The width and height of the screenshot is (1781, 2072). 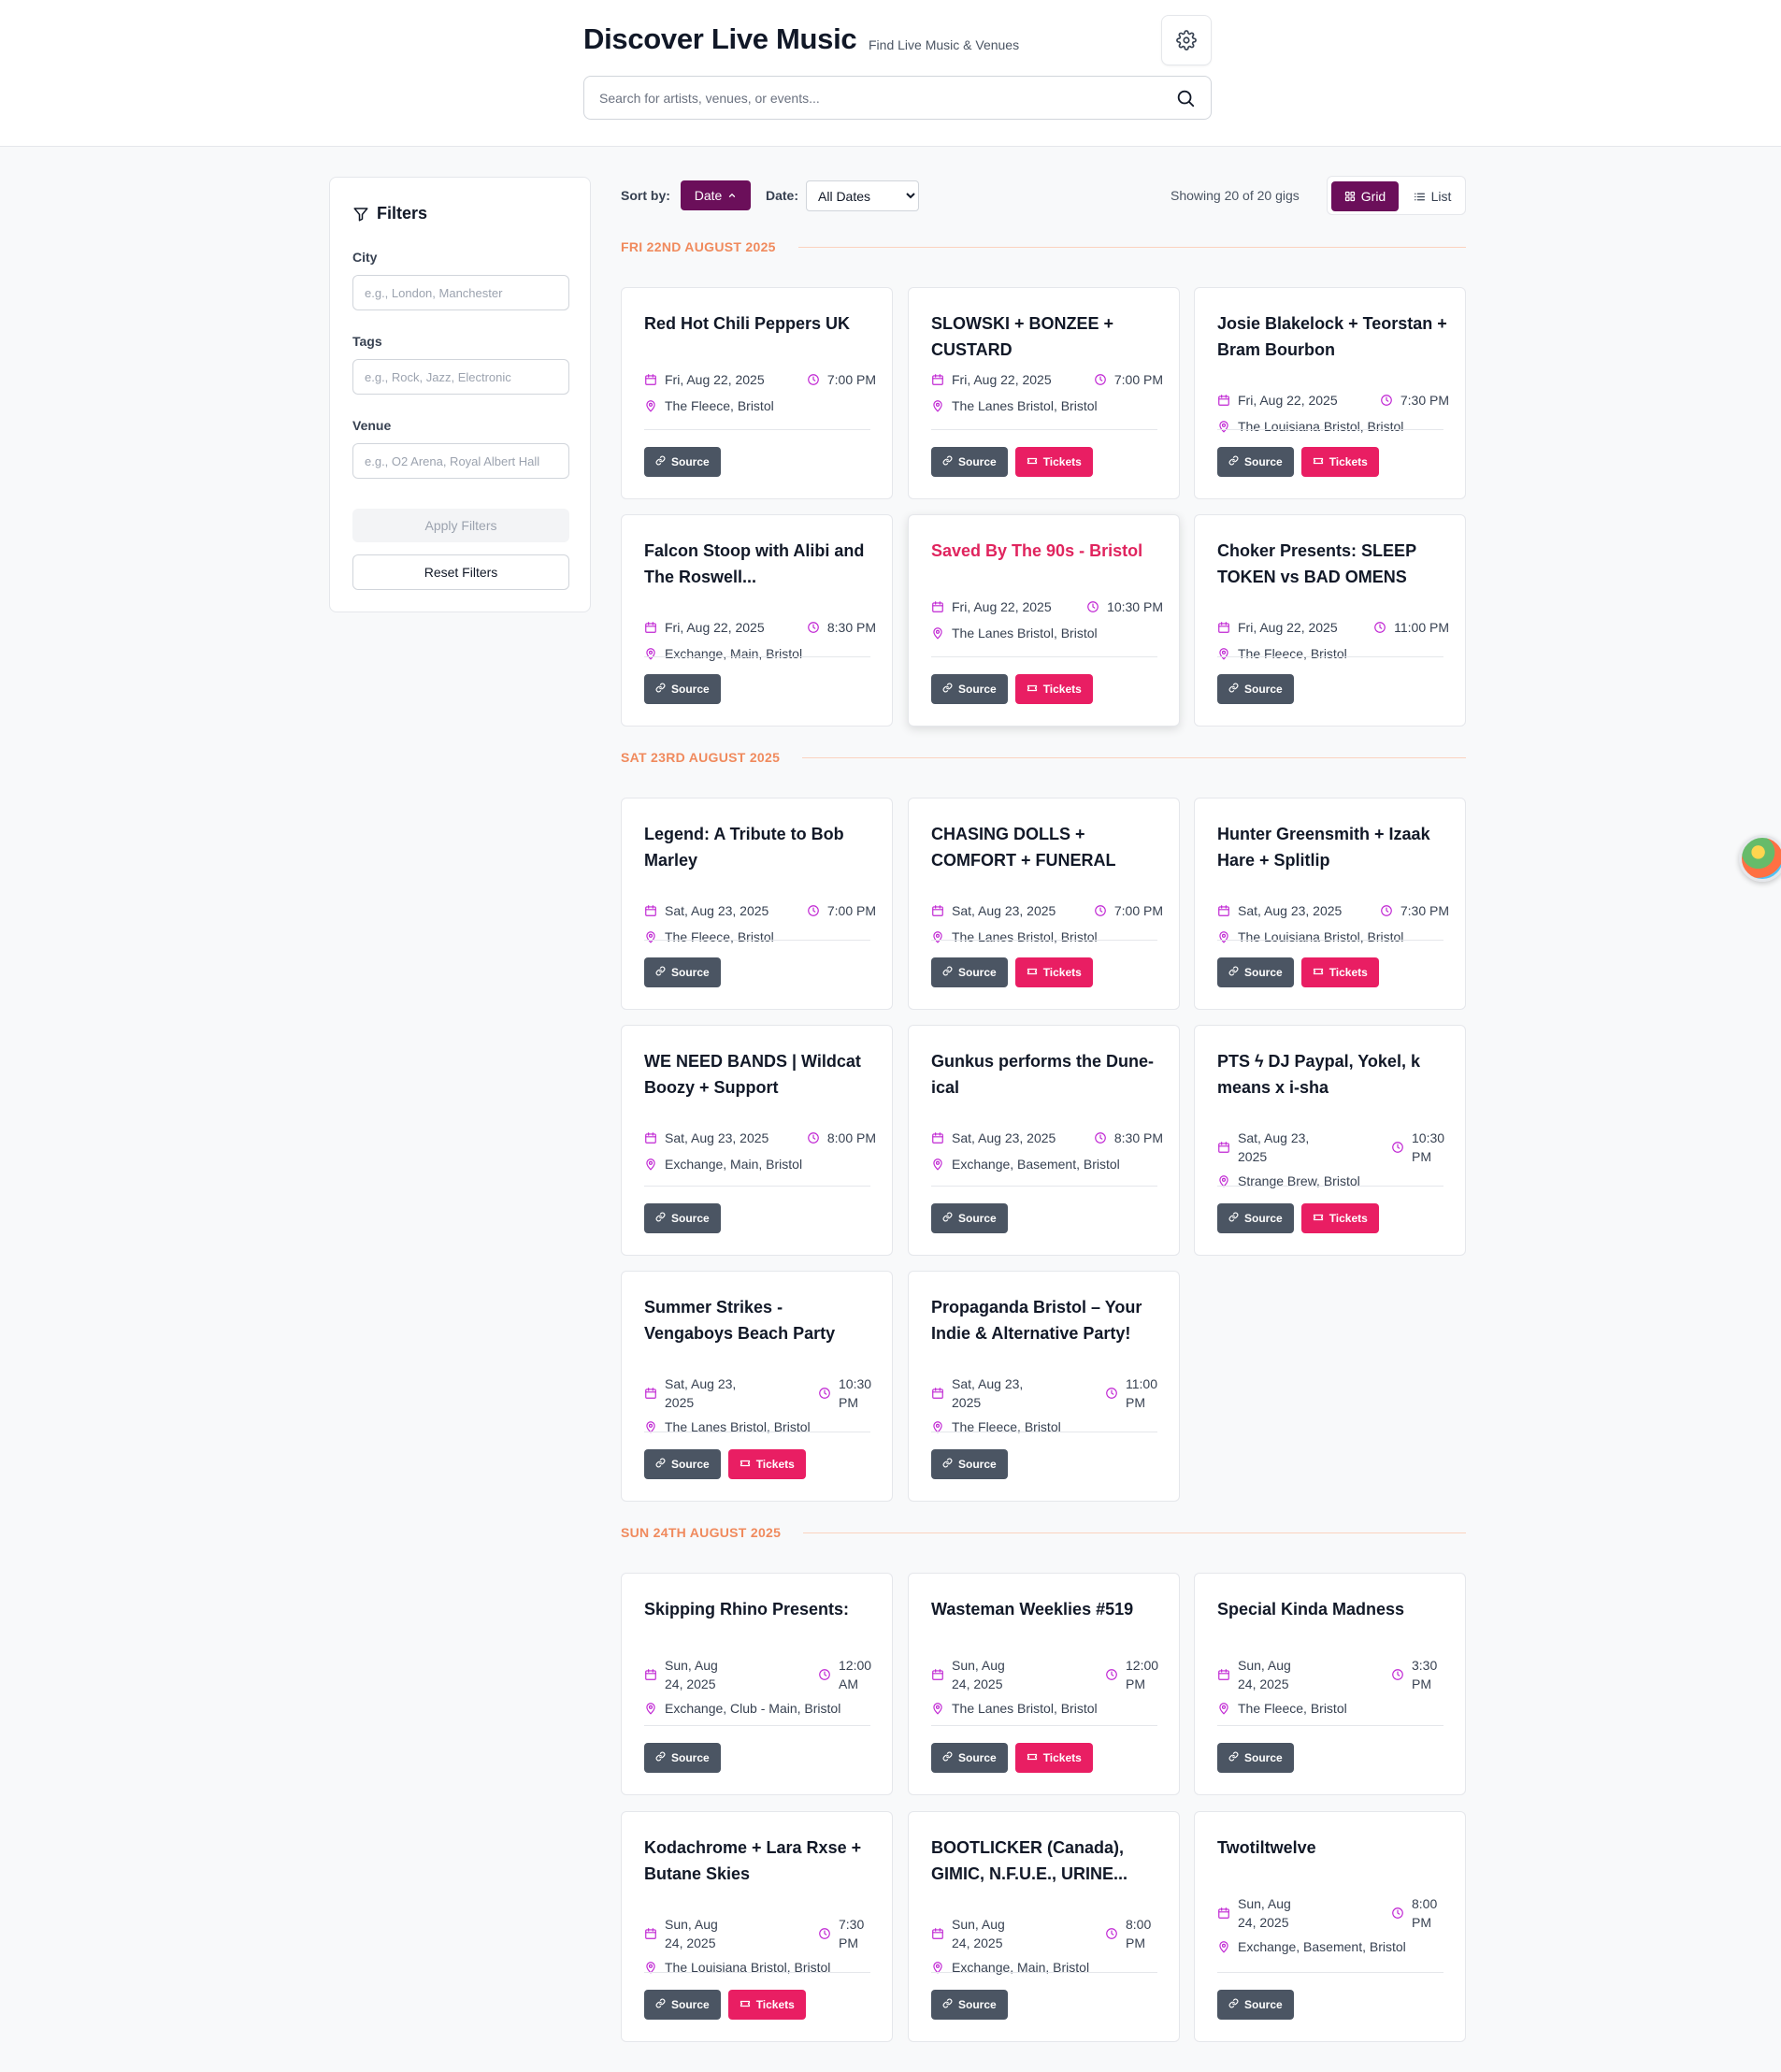 What do you see at coordinates (760, 1320) in the screenshot?
I see `gig-title: Summer Strikes - Vengaboys Beach Party` at bounding box center [760, 1320].